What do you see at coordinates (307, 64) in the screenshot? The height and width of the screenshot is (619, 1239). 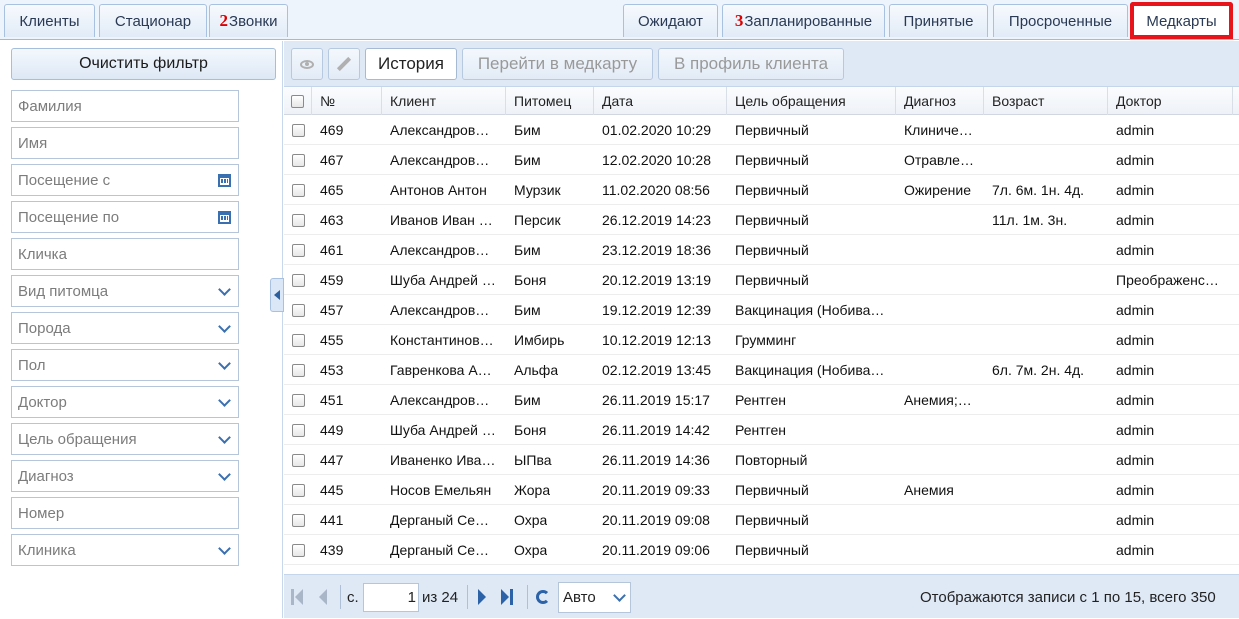 I see `view-button` at bounding box center [307, 64].